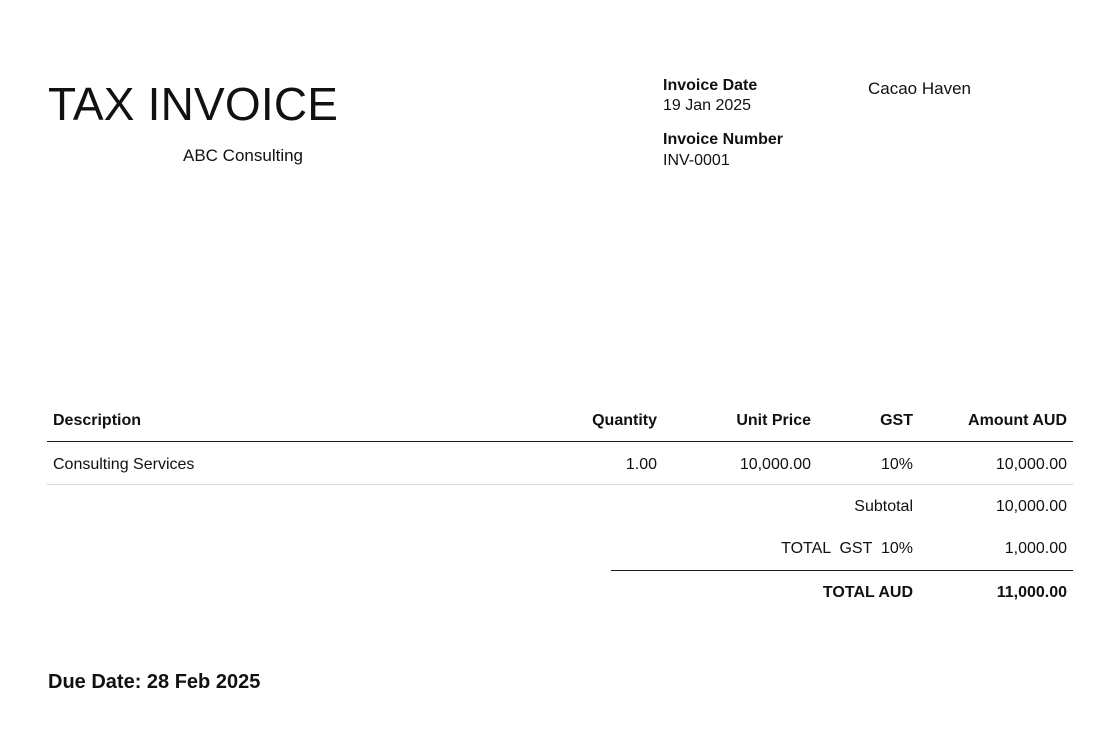 This screenshot has height=749, width=1118. What do you see at coordinates (1031, 464) in the screenshot?
I see `item-amount: 10,000.00` at bounding box center [1031, 464].